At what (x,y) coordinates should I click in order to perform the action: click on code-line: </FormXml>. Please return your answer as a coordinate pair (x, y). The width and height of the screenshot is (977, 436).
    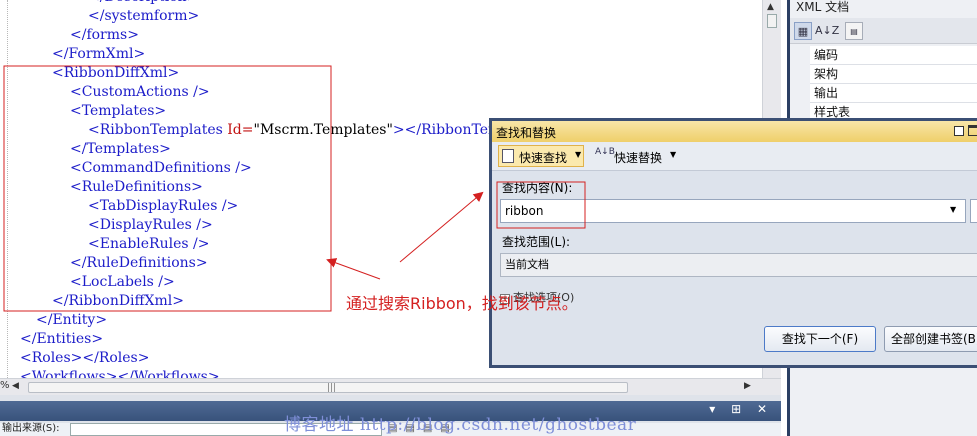
    Looking at the image, I should click on (99, 54).